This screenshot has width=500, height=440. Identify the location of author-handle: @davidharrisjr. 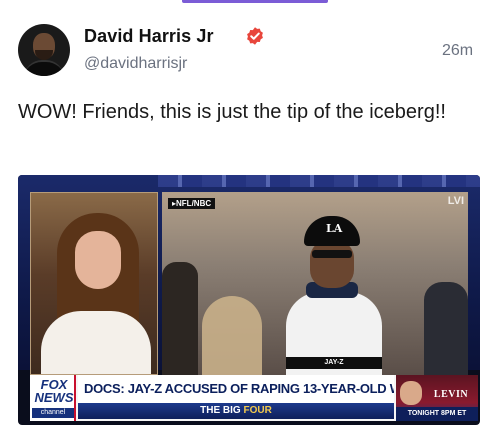
(135, 64).